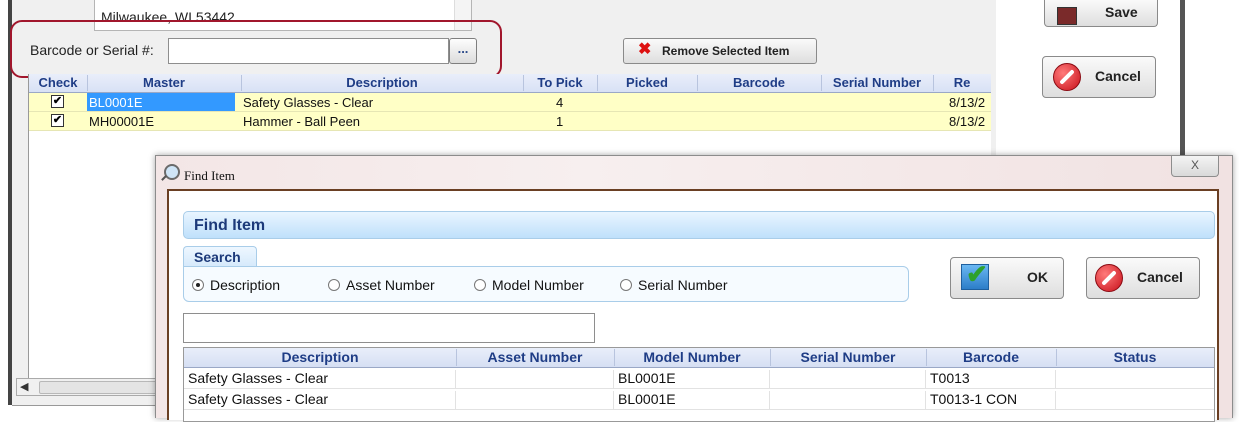  I want to click on magnifier-icon, so click(172, 172).